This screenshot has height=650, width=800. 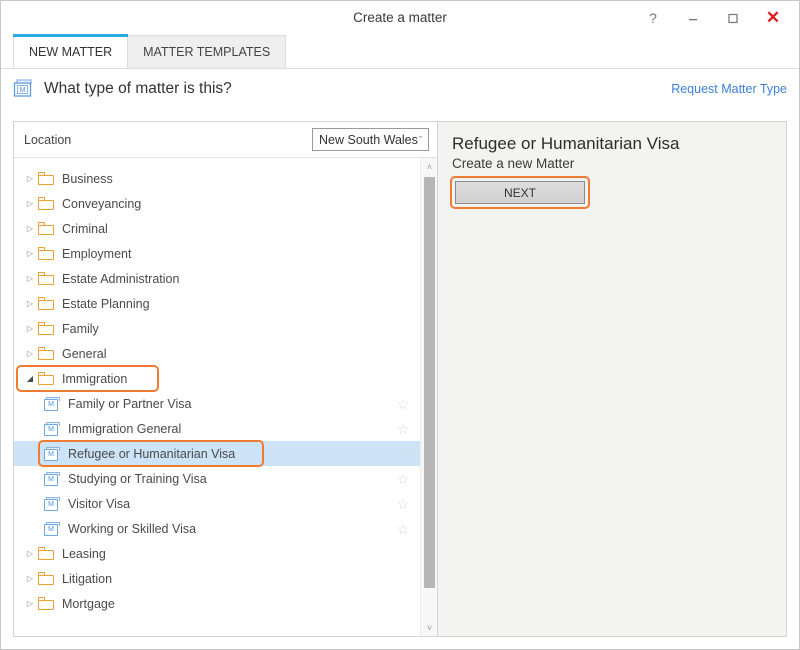 I want to click on tree-item-immigration-general: M Immigration General ☆, so click(x=217, y=428).